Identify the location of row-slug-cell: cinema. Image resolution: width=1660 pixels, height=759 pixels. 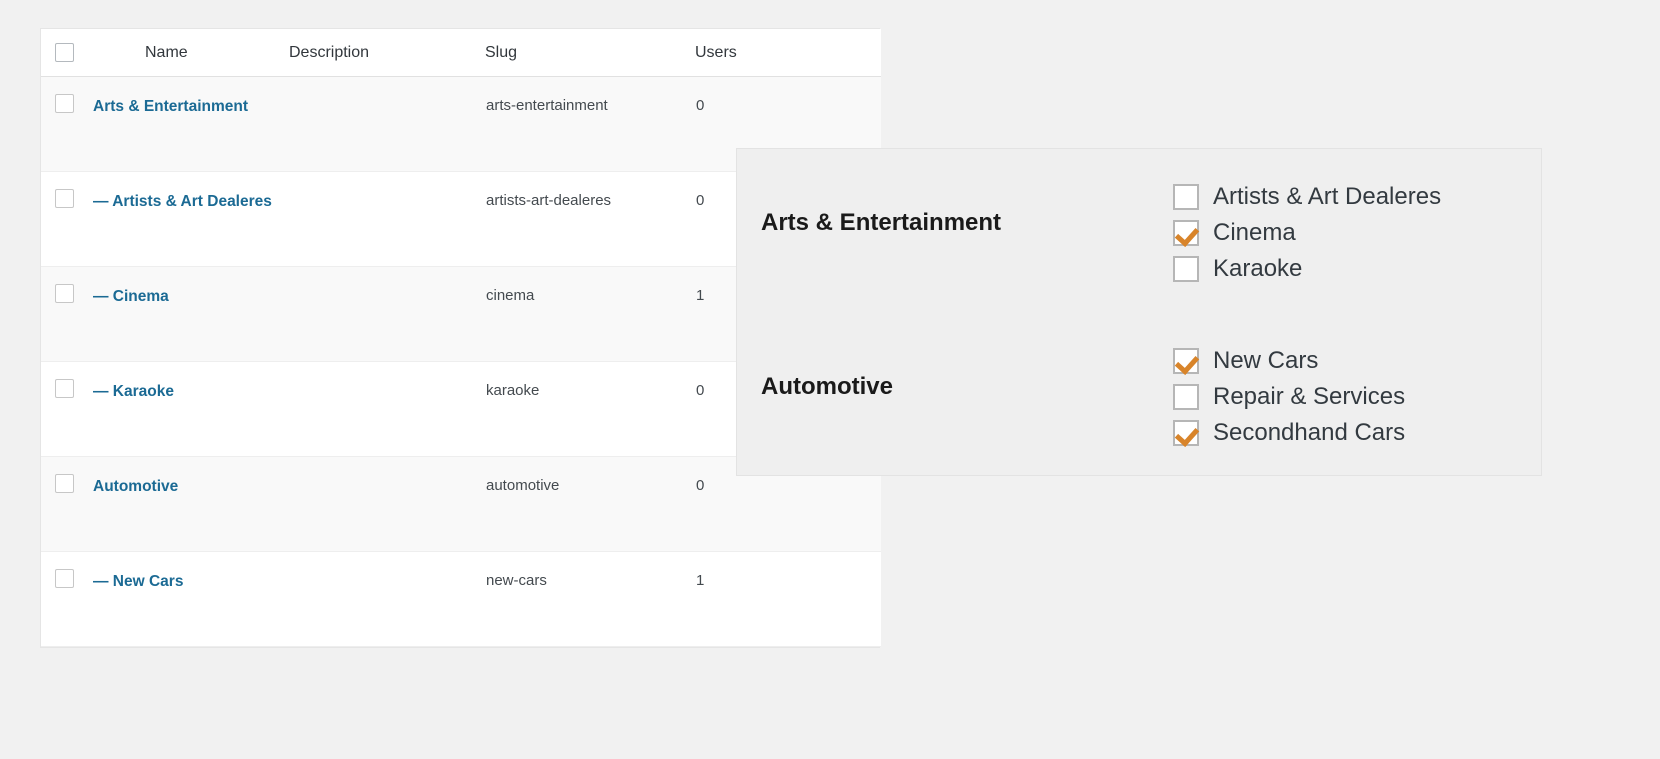
(510, 295).